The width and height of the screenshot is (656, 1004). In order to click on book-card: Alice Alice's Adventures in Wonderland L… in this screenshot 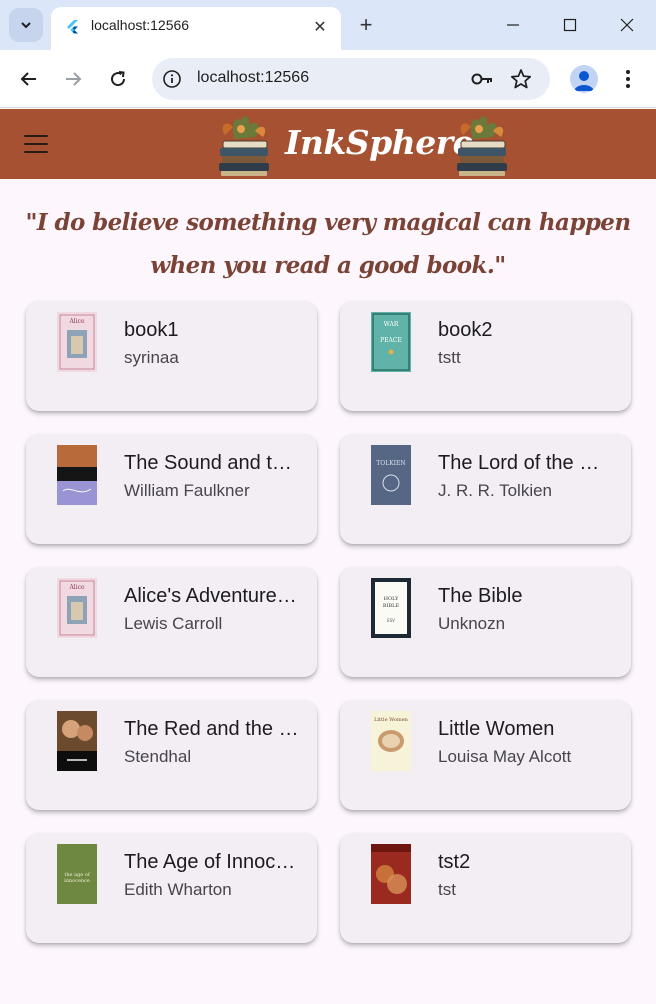, I will do `click(171, 622)`.